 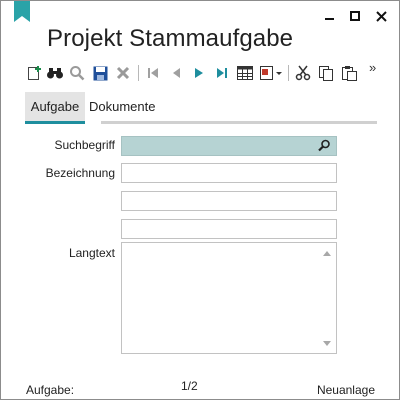 I want to click on description-field, so click(x=229, y=173).